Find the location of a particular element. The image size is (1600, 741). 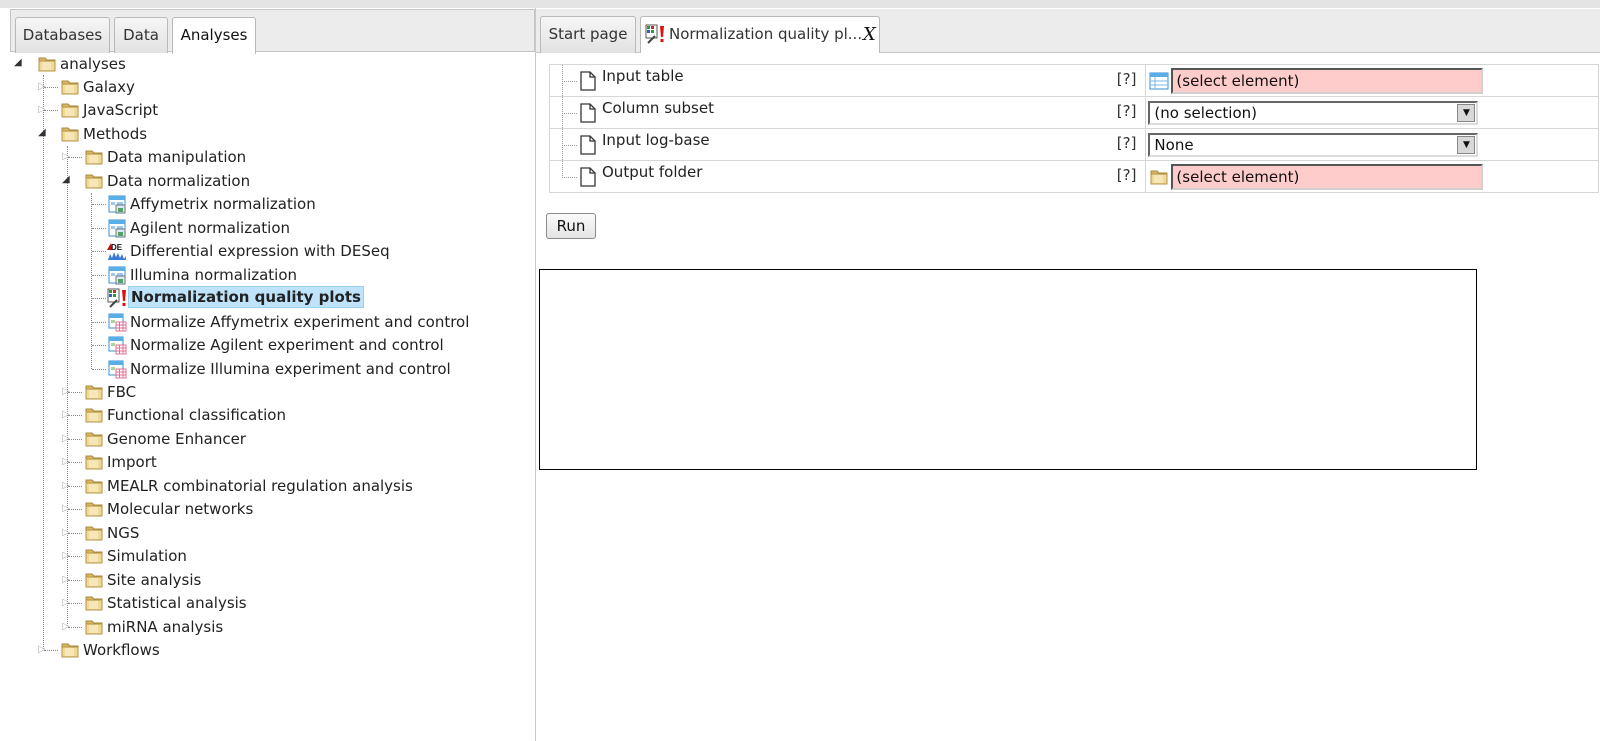

param-name-cell: Output folder [?] is located at coordinates (847, 176).